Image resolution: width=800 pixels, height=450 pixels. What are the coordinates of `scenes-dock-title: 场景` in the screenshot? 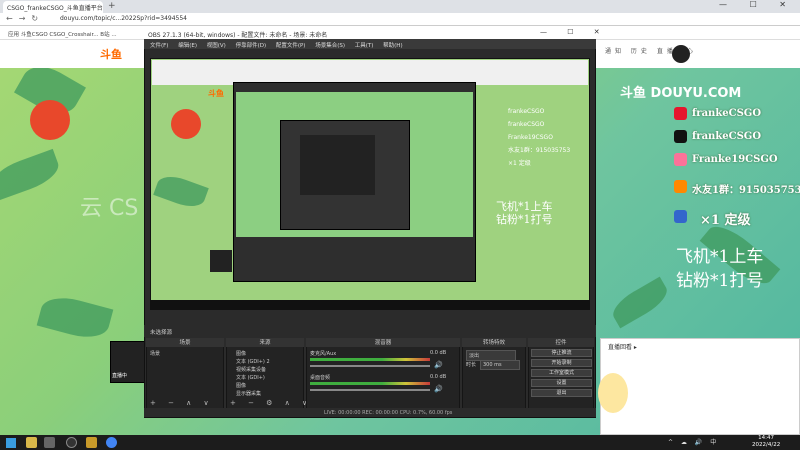 It's located at (185, 342).